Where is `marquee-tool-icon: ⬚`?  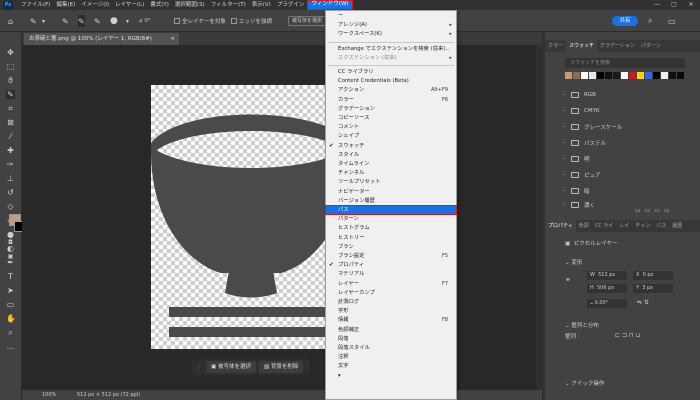 marquee-tool-icon: ⬚ is located at coordinates (10, 66).